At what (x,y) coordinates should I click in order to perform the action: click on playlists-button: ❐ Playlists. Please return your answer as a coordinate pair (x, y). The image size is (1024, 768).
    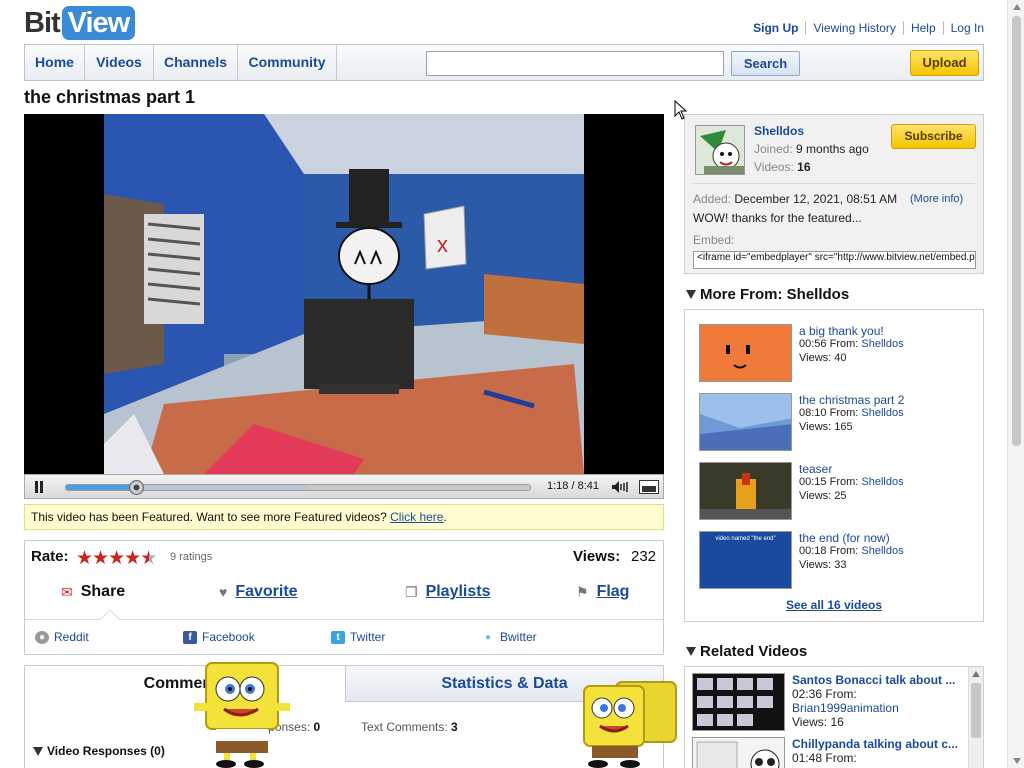
    Looking at the image, I should click on (448, 592).